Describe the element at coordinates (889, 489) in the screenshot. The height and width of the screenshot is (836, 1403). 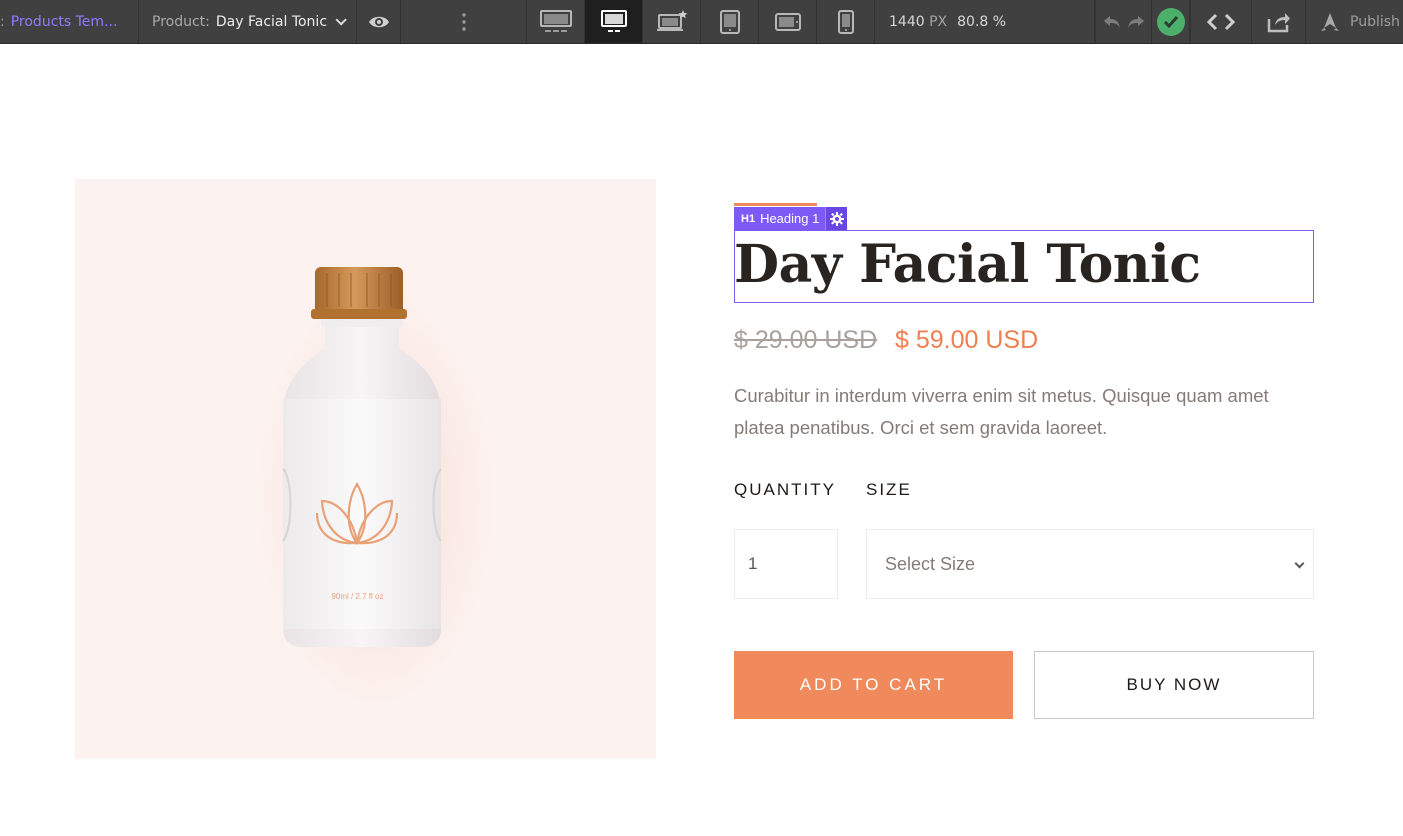
I see `size-label: SIZE` at that location.